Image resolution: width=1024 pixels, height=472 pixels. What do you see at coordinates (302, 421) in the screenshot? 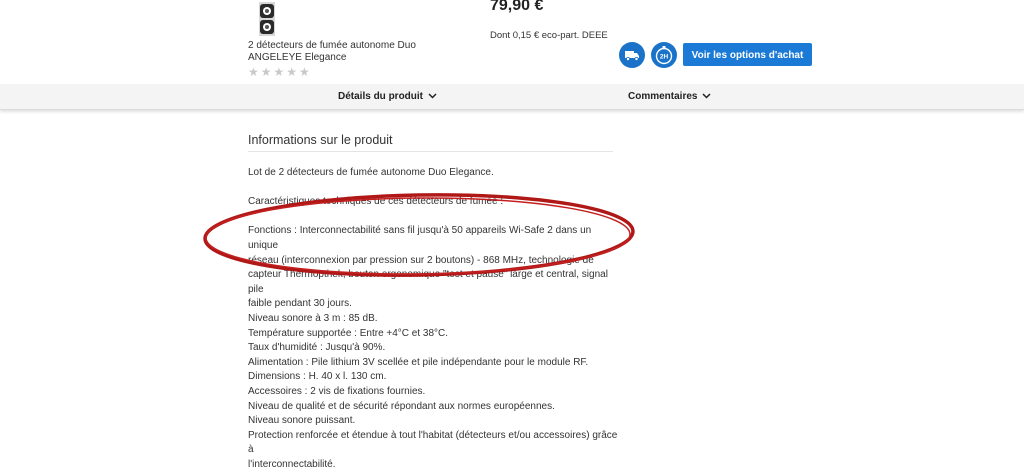
I see `spec-line: Niveau sonore puissant.` at bounding box center [302, 421].